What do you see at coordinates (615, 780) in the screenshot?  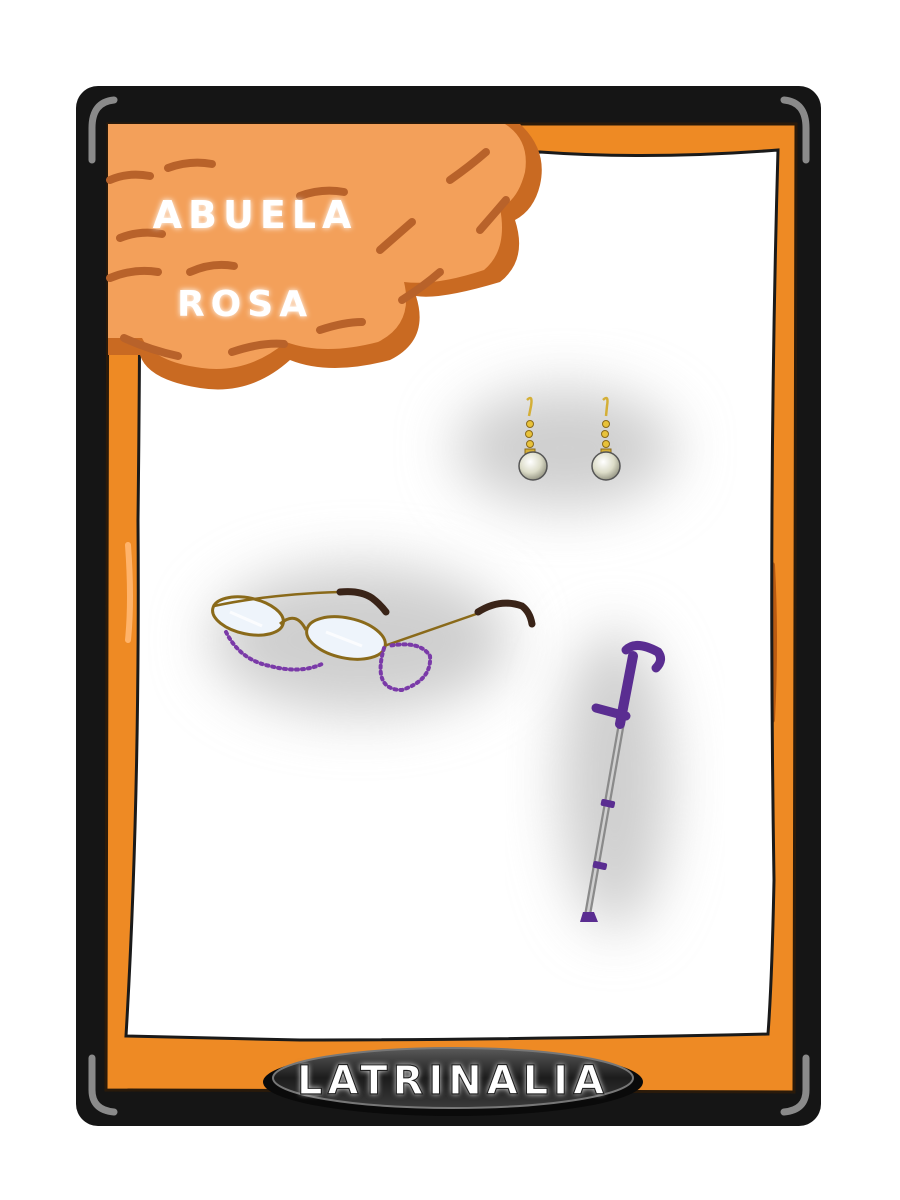 I see `crutch-shadow` at bounding box center [615, 780].